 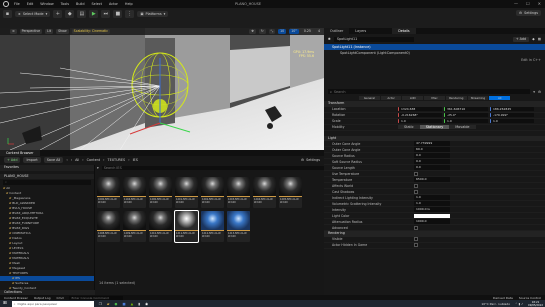 I want to click on viewport-menu-icon: ≡, so click(x=13, y=31).